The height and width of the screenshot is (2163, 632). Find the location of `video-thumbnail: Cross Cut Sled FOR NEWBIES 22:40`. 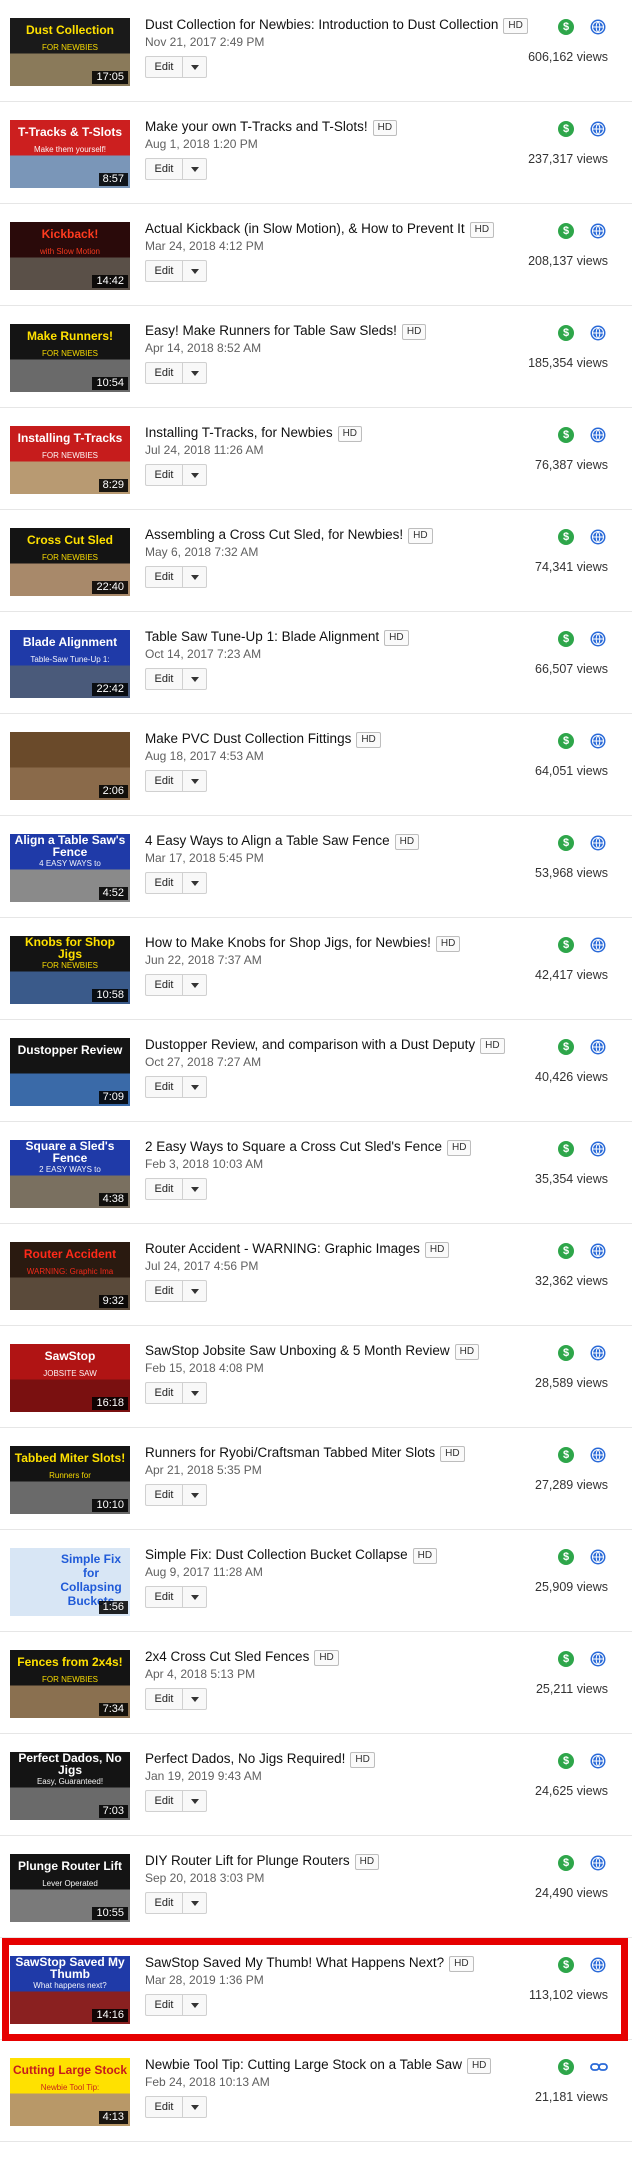

video-thumbnail: Cross Cut Sled FOR NEWBIES 22:40 is located at coordinates (70, 562).